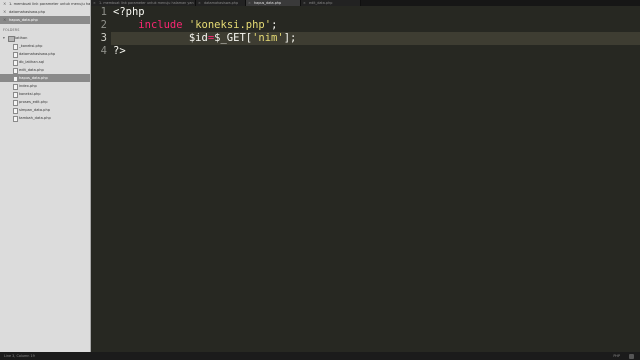 This screenshot has width=640, height=360. I want to click on tab-label: edit_data.php, so click(321, 3).